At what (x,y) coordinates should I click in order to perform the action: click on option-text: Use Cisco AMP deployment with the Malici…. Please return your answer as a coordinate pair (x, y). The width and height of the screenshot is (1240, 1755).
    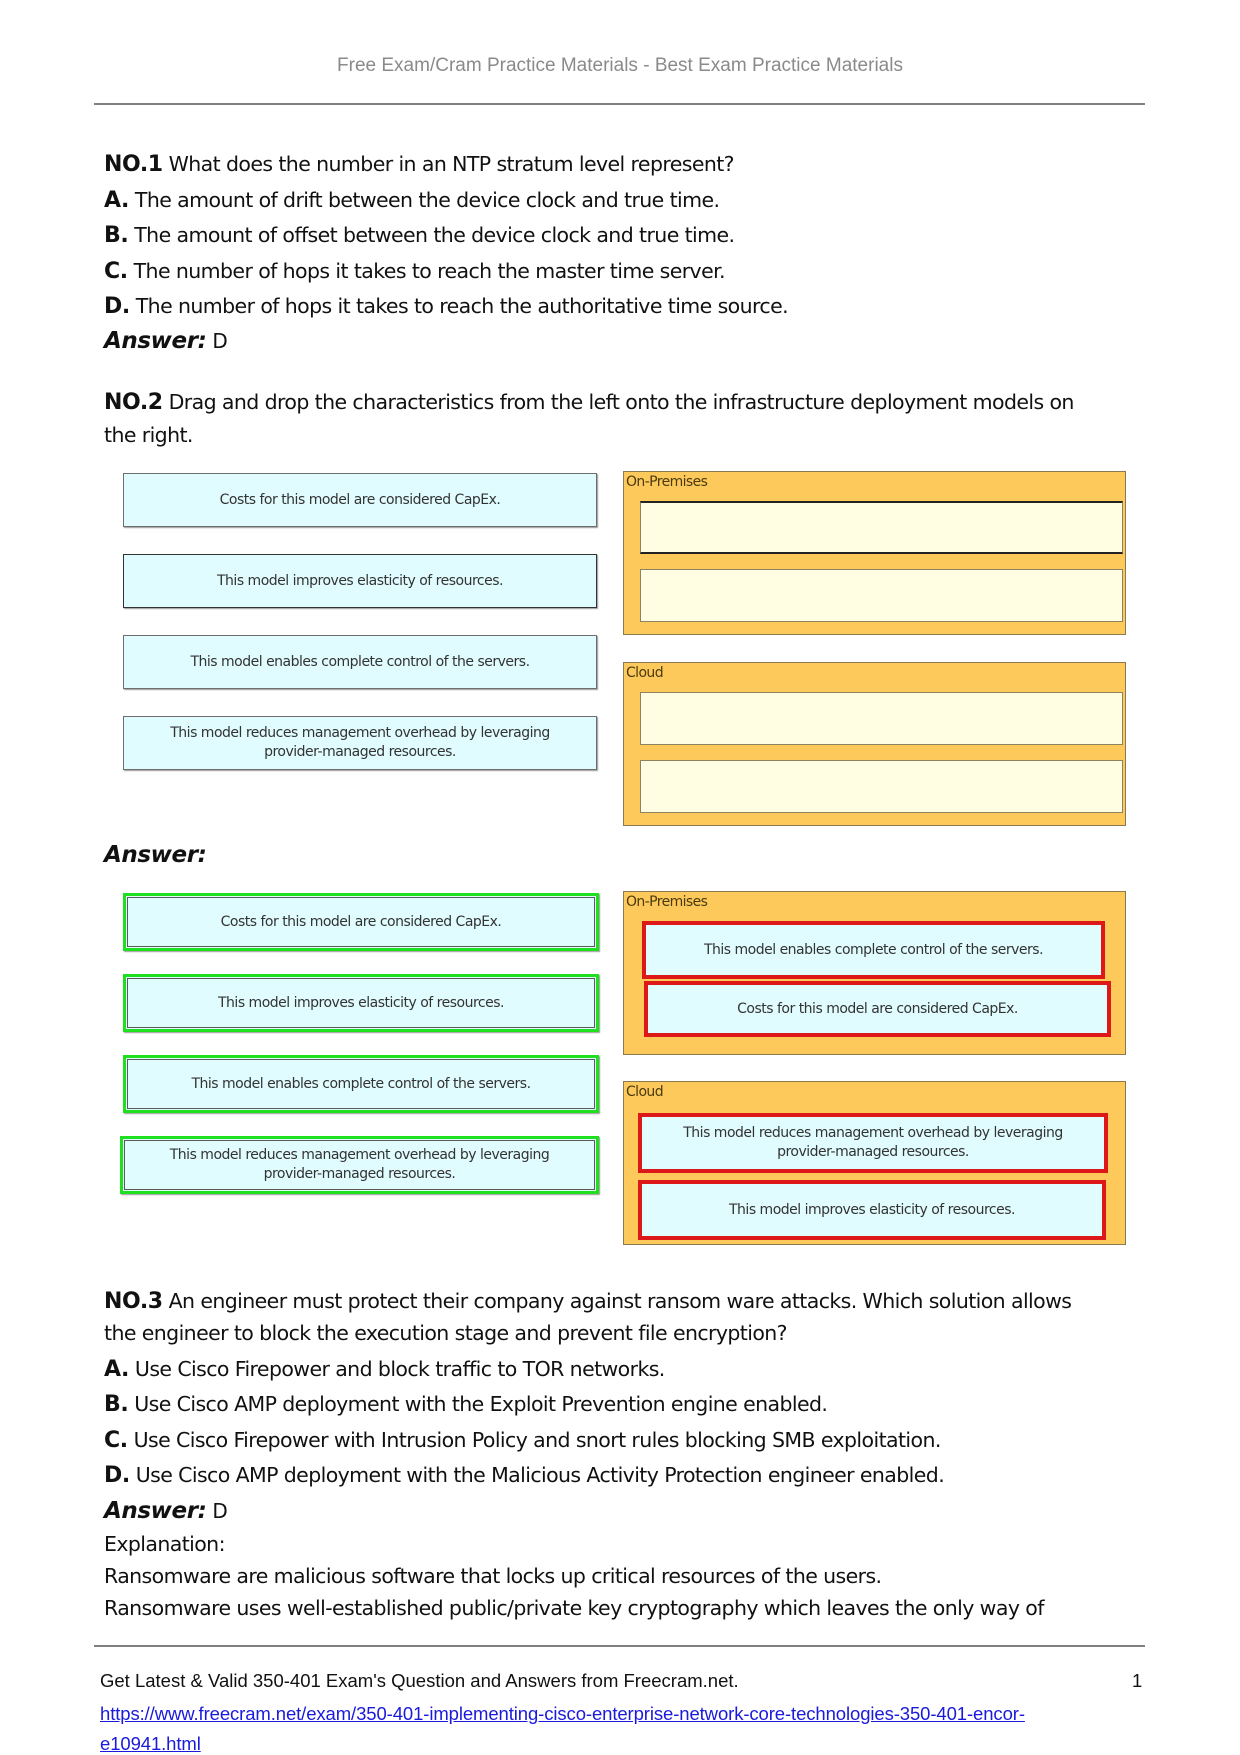
    Looking at the image, I should click on (540, 1475).